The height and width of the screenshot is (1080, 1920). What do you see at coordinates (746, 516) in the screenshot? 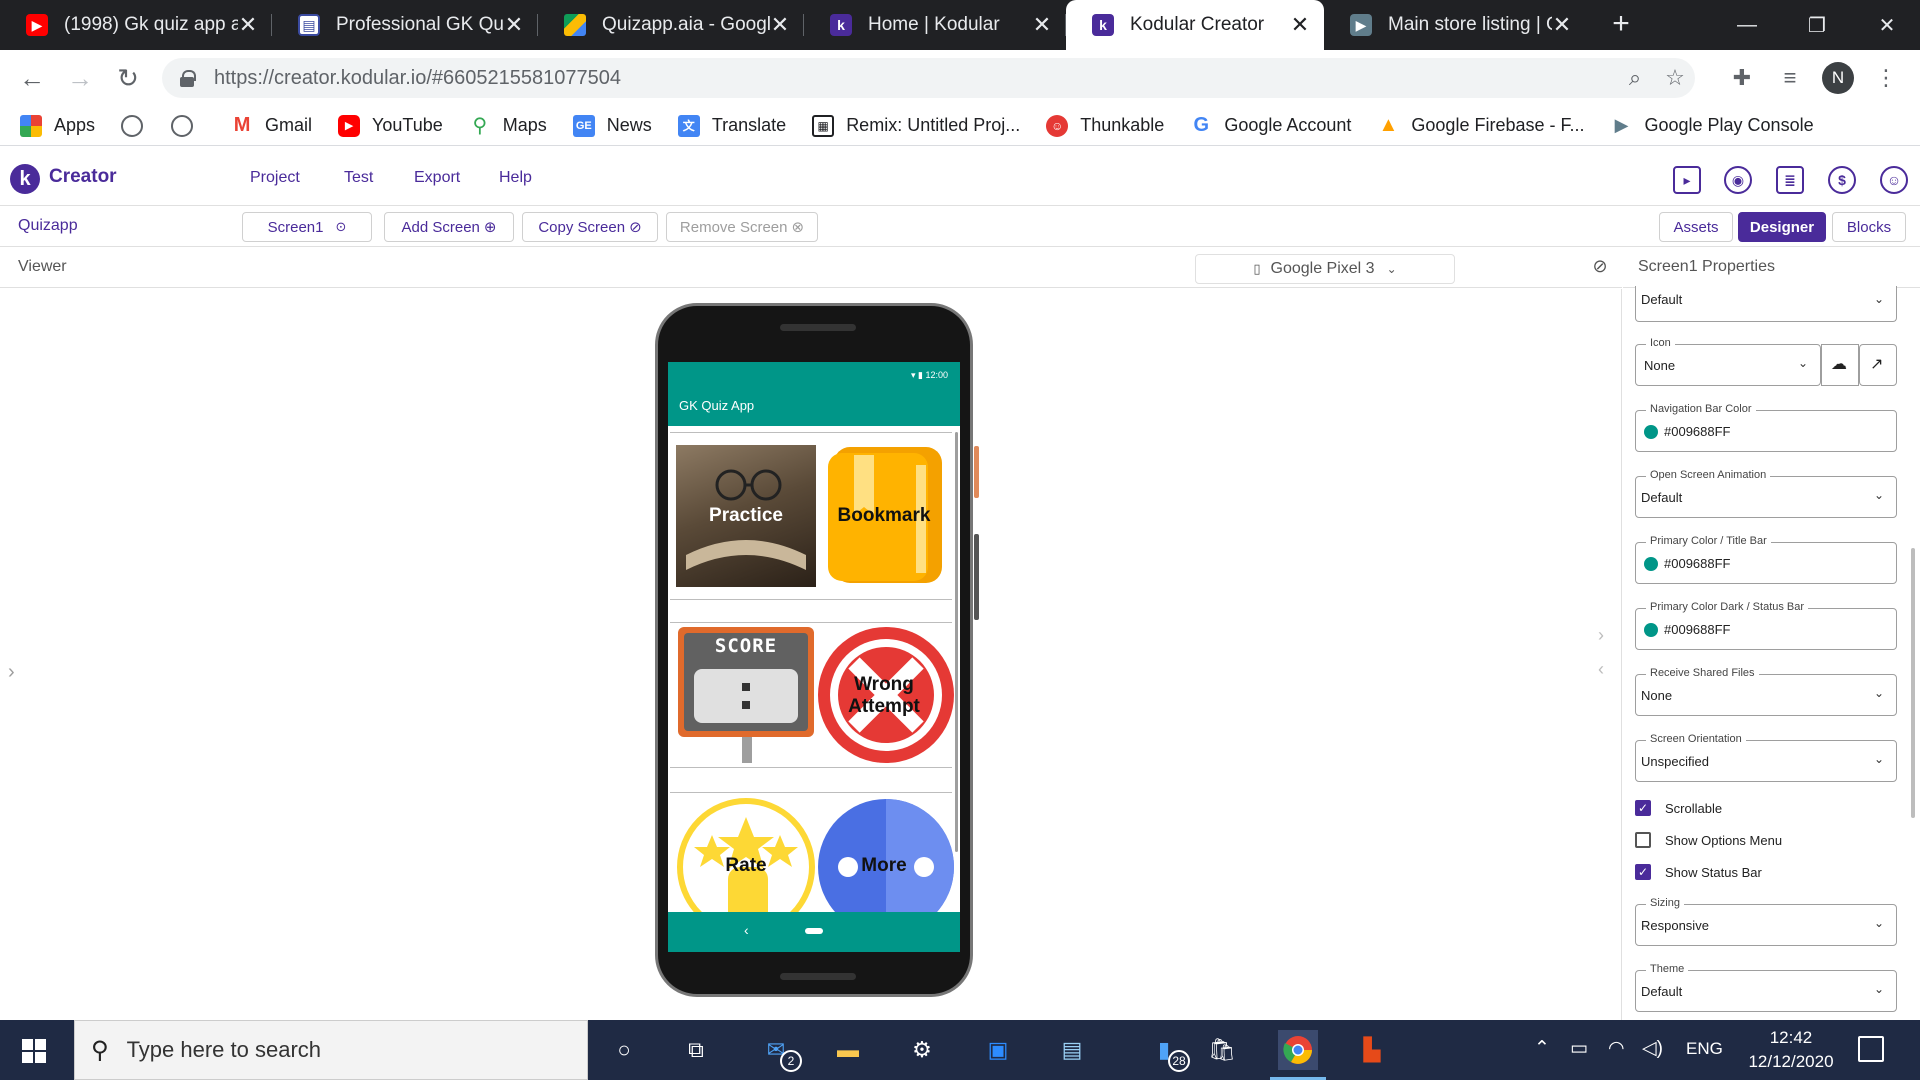
I see `practice-button: Practice` at bounding box center [746, 516].